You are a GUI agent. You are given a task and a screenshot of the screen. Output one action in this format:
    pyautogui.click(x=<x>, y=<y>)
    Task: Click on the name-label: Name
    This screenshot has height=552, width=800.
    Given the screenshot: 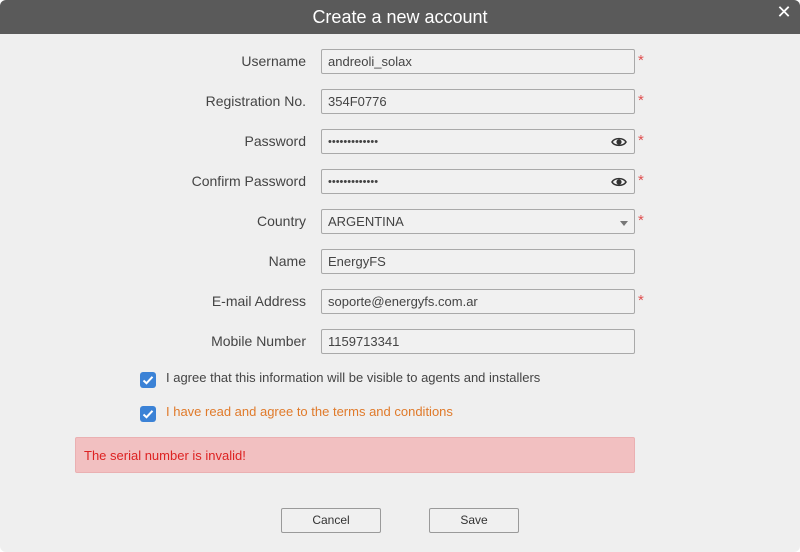 What is the action you would take?
    pyautogui.click(x=287, y=261)
    